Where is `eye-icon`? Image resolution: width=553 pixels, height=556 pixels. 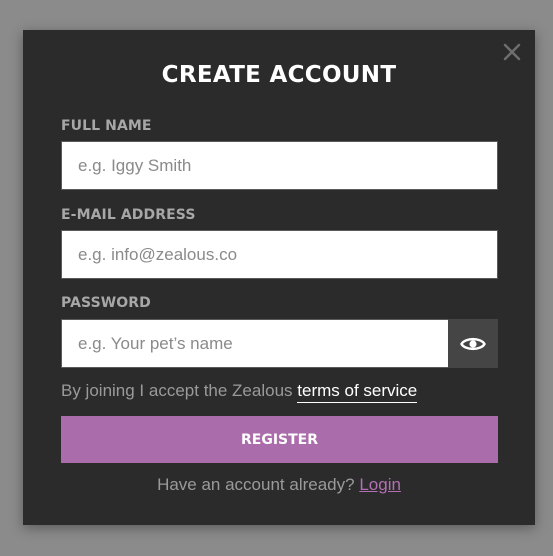
eye-icon is located at coordinates (473, 343).